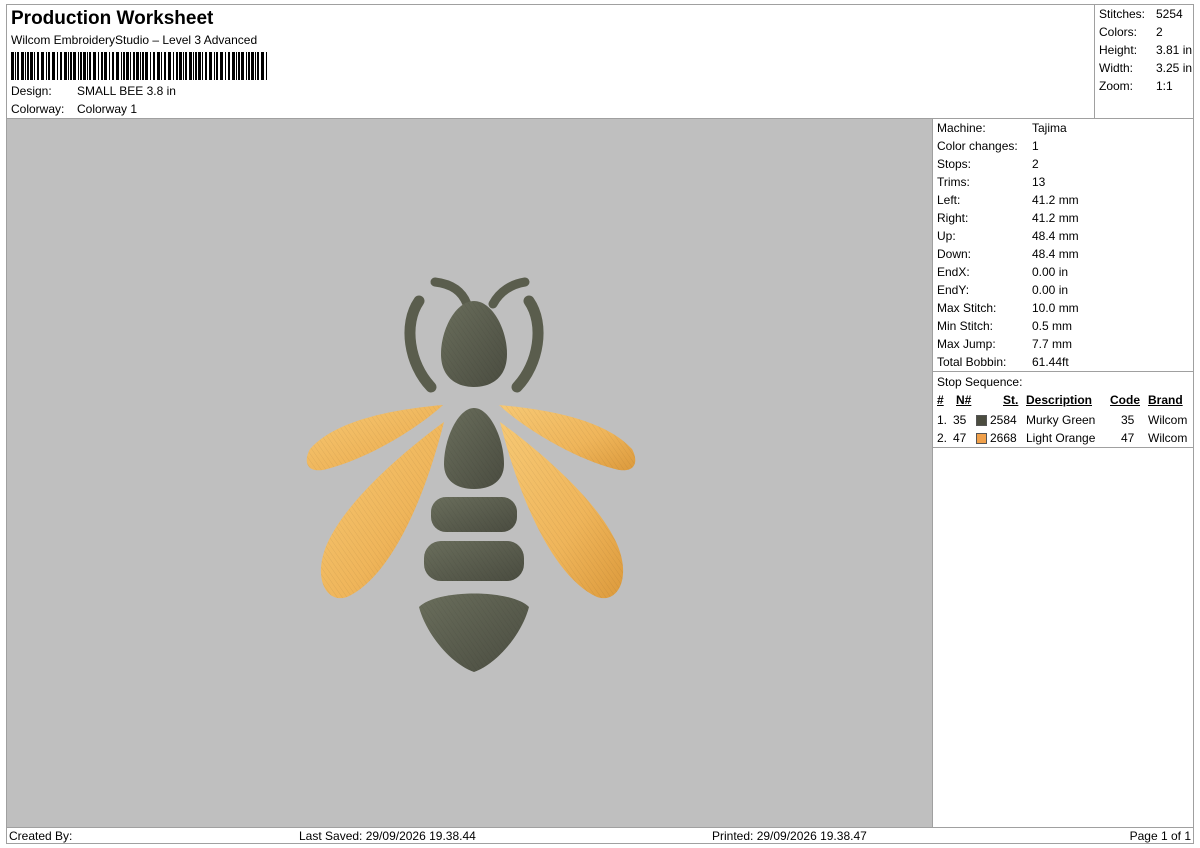 The width and height of the screenshot is (1200, 848). Describe the element at coordinates (387, 836) in the screenshot. I see `last-saved: Last Saved: 29/09/2026 19.38.44` at that location.